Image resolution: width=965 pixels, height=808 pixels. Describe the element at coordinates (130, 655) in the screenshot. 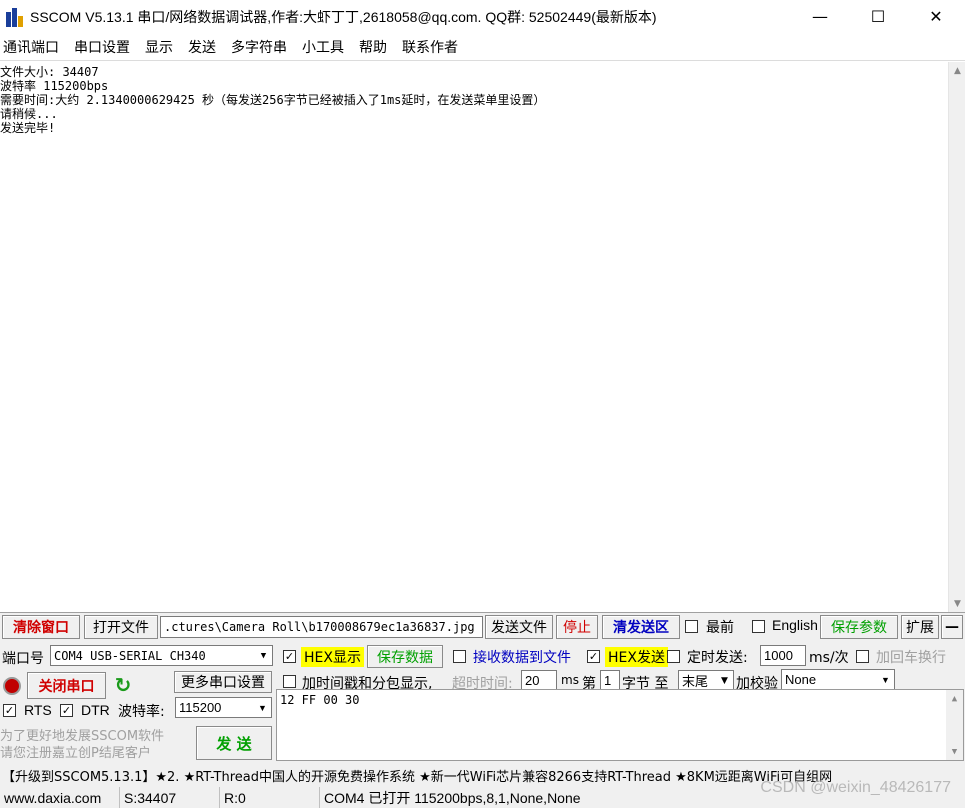

I see `port-select-value: COM4 USB-SERIAL CH340` at that location.